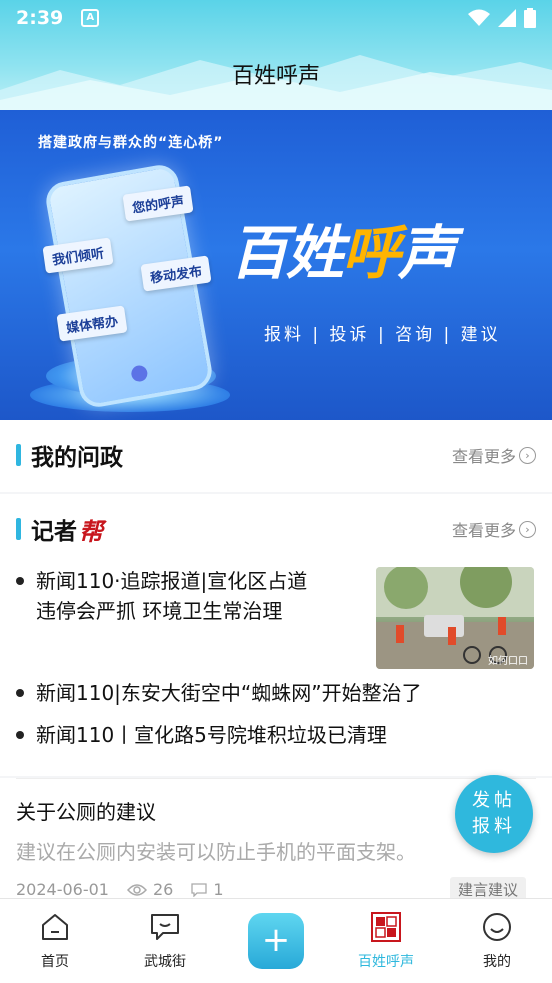 Image resolution: width=552 pixels, height=983 pixels. What do you see at coordinates (139, 373) in the screenshot?
I see `phone-button-icon` at bounding box center [139, 373].